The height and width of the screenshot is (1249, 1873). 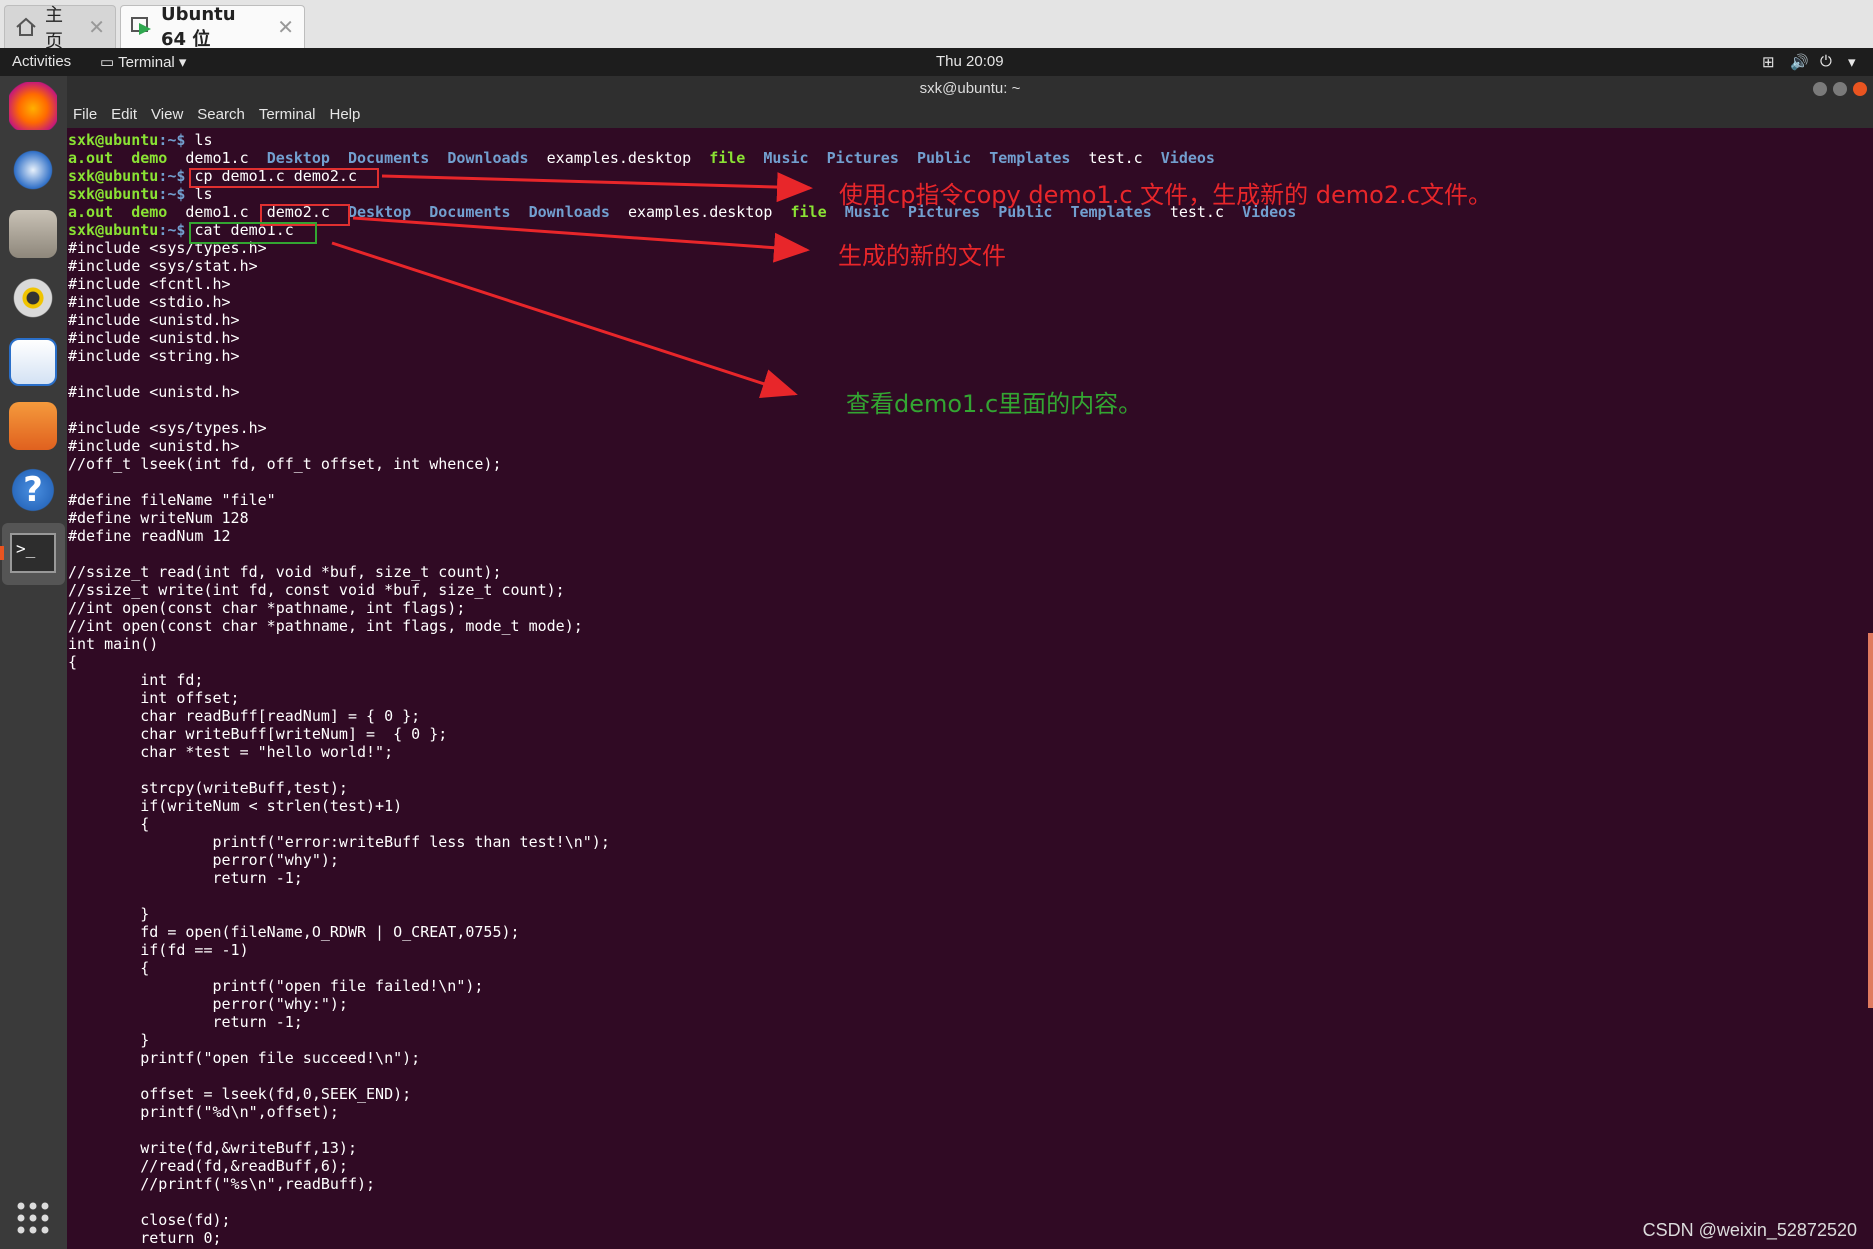 I want to click on watermark: CSDN @weixin_52872520, so click(x=1749, y=1230).